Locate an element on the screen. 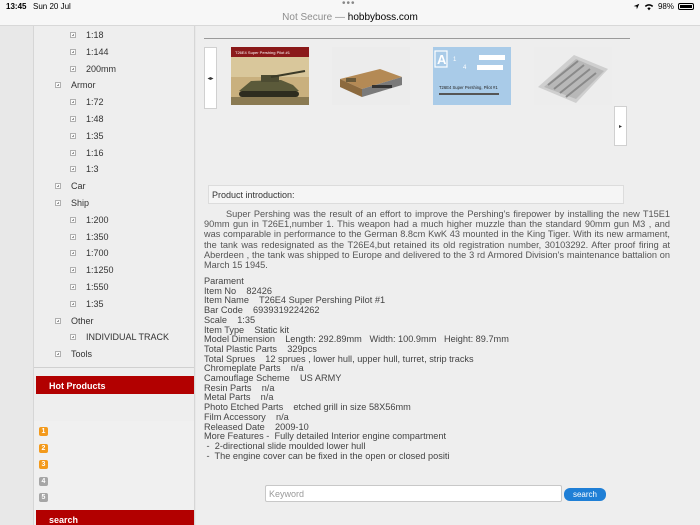  category-item: 1:550 is located at coordinates (89, 287).